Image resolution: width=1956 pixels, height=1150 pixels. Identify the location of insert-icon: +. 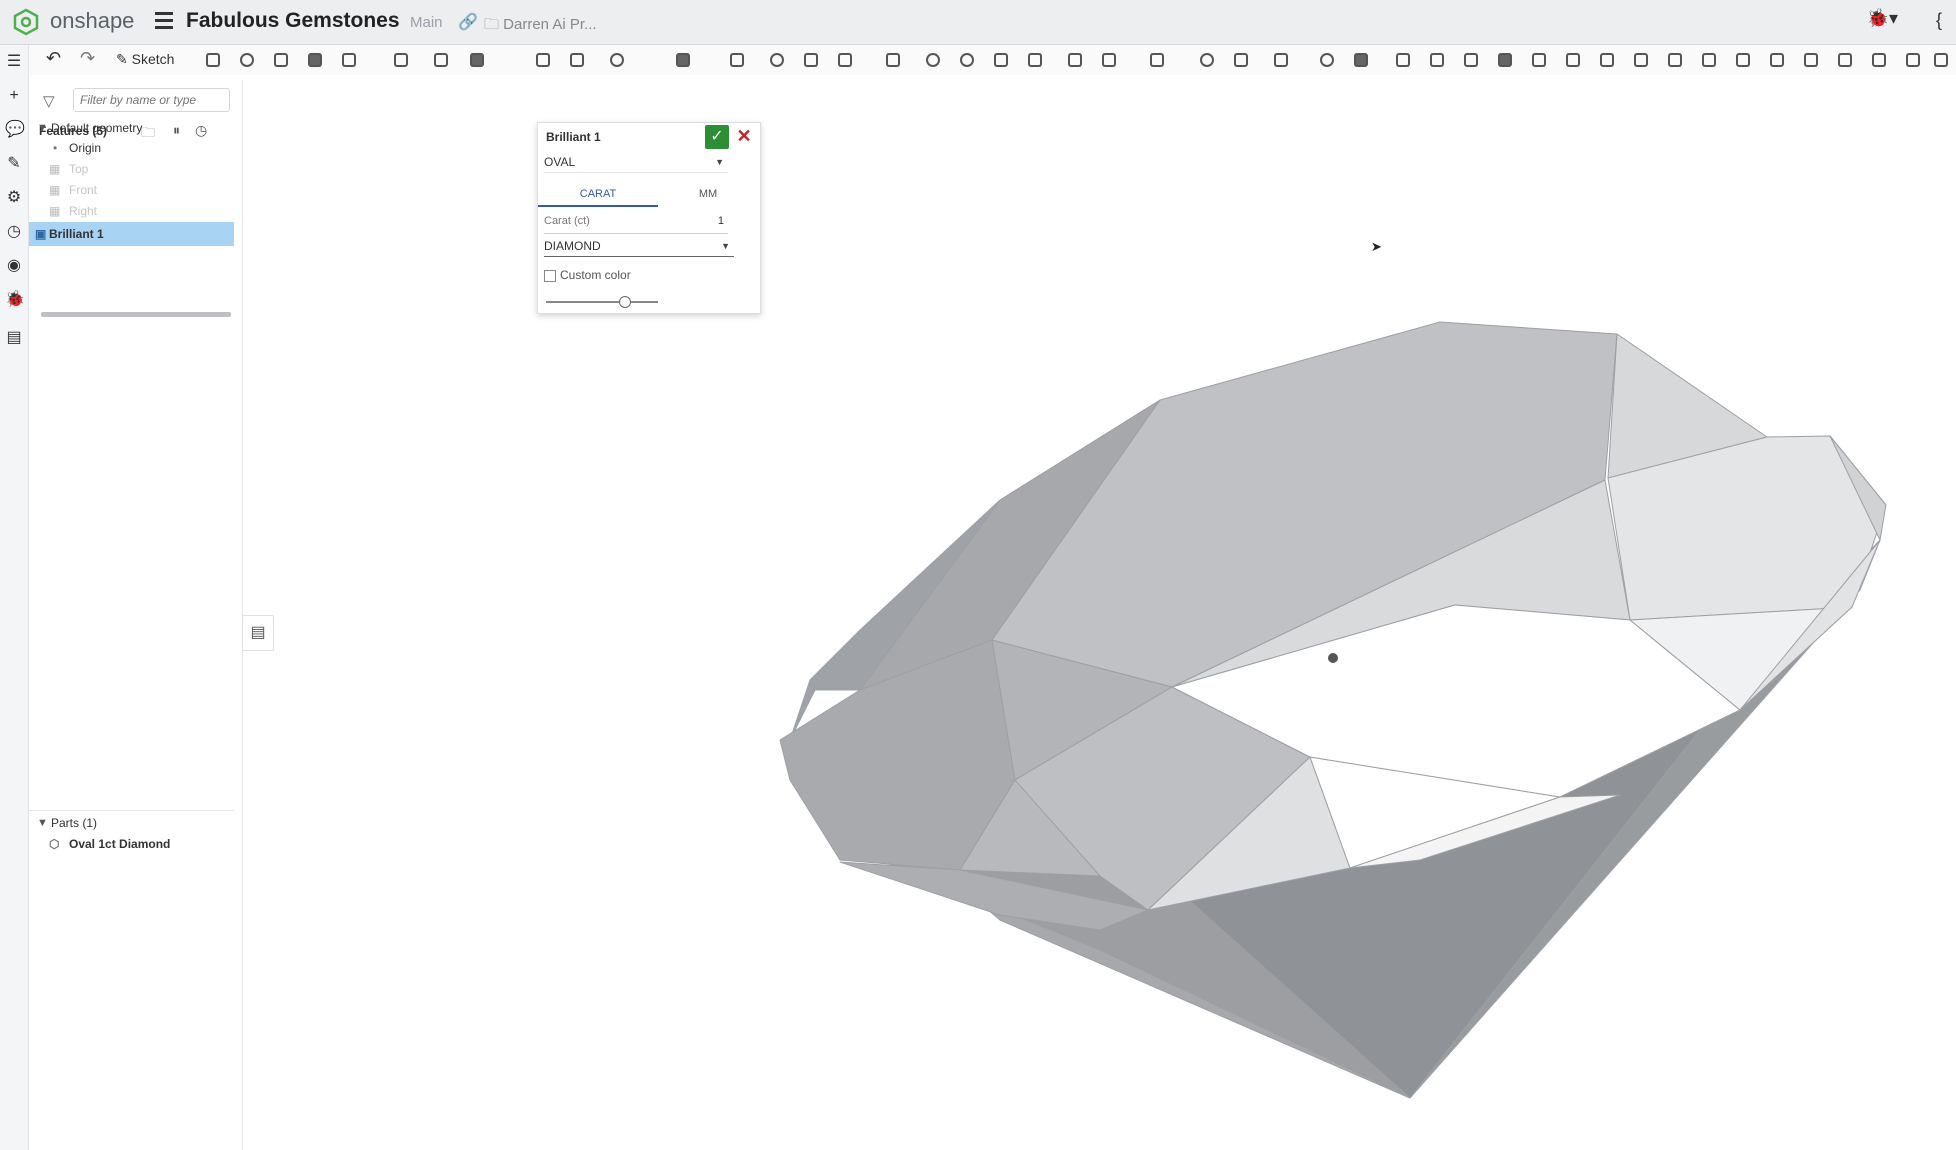
(14, 96).